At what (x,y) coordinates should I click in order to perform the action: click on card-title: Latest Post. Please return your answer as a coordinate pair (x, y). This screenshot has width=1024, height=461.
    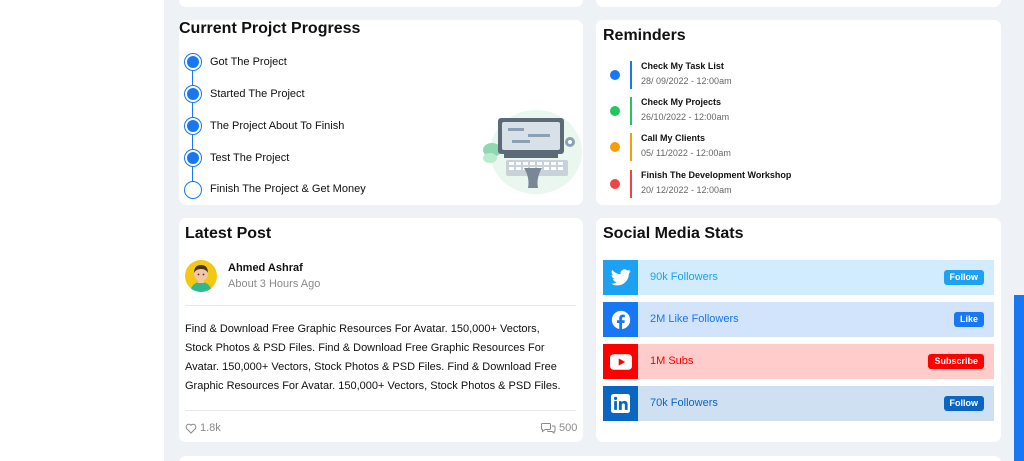
    Looking at the image, I should click on (228, 233).